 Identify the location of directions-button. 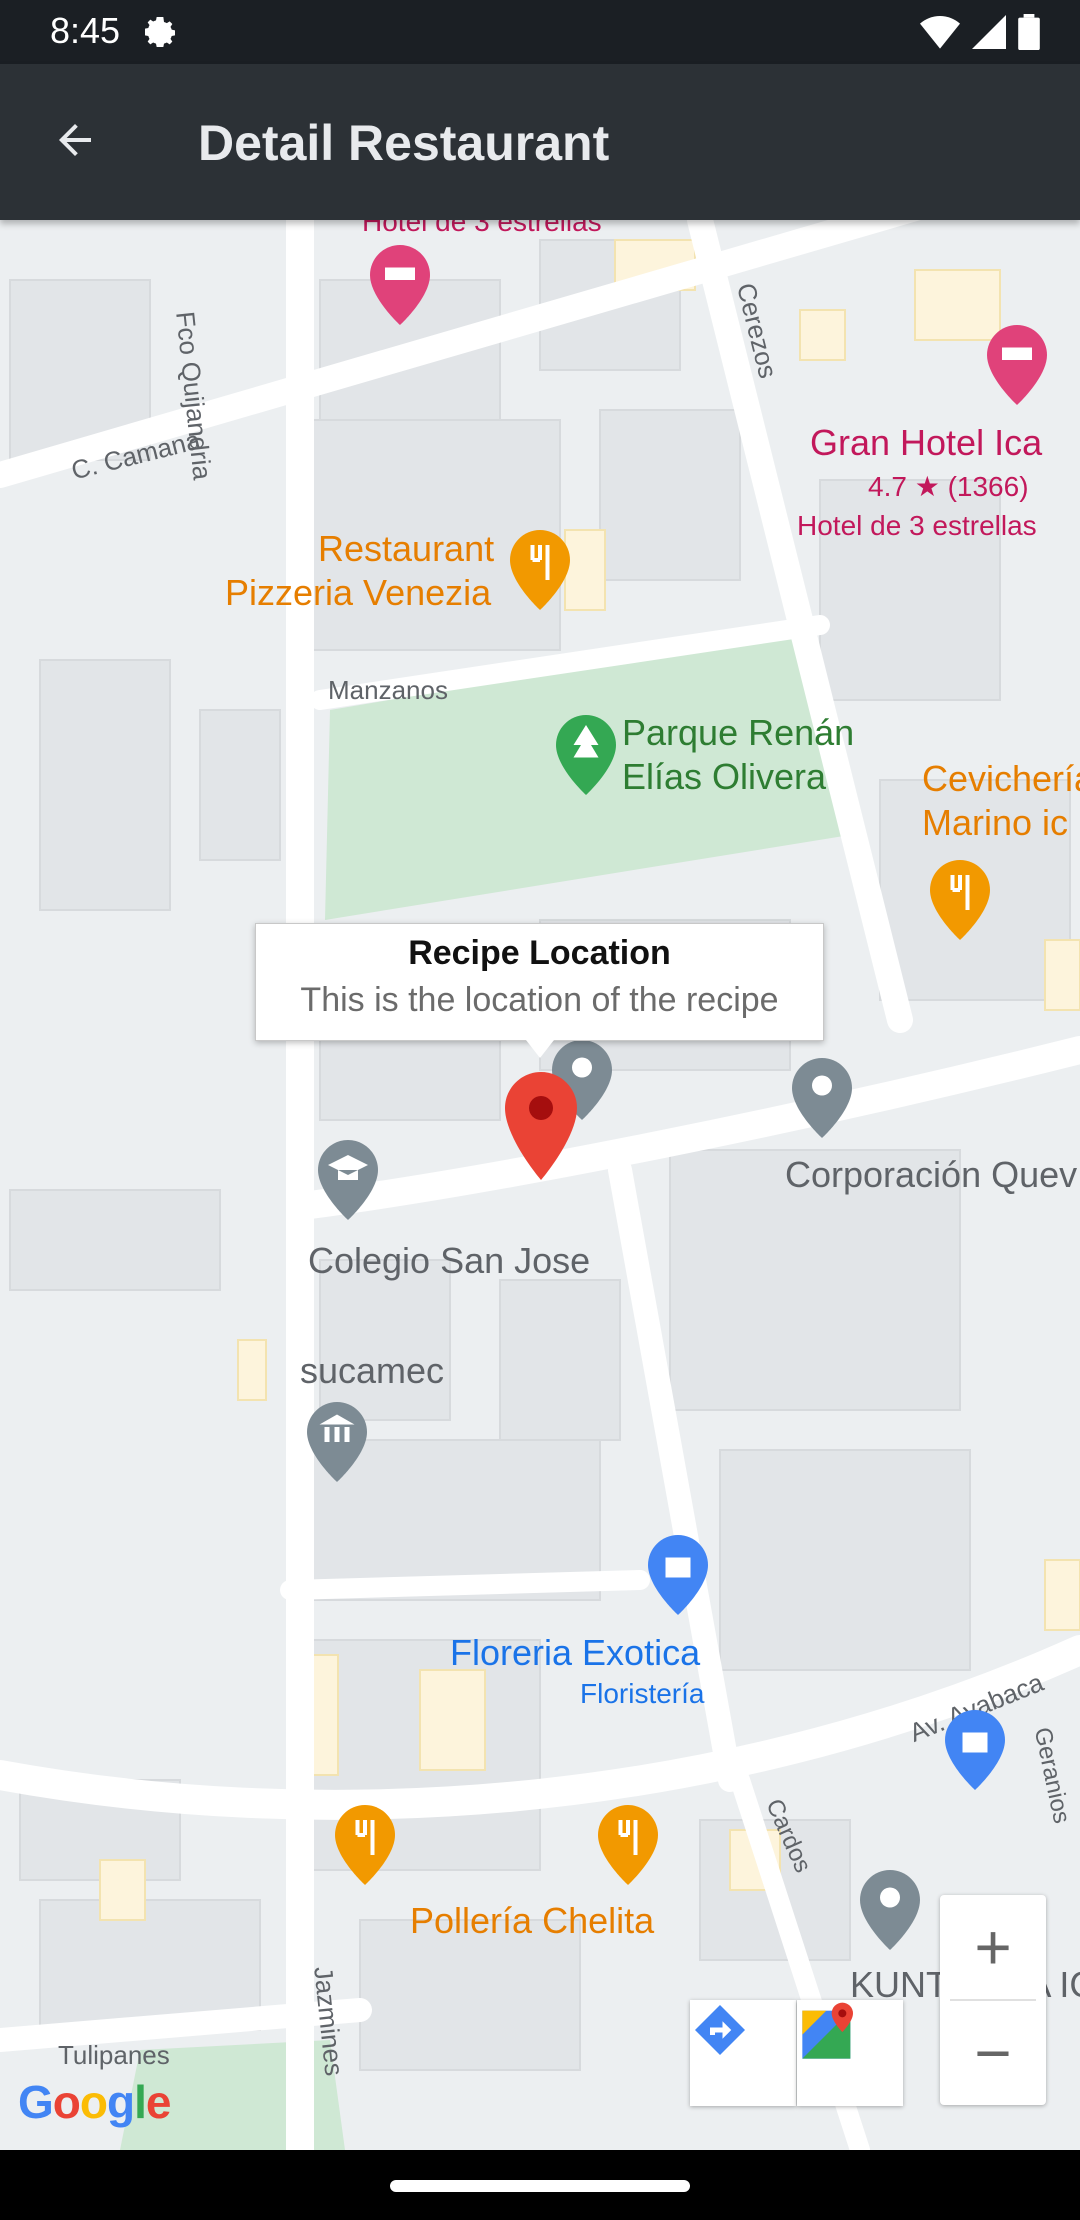
(743, 2053).